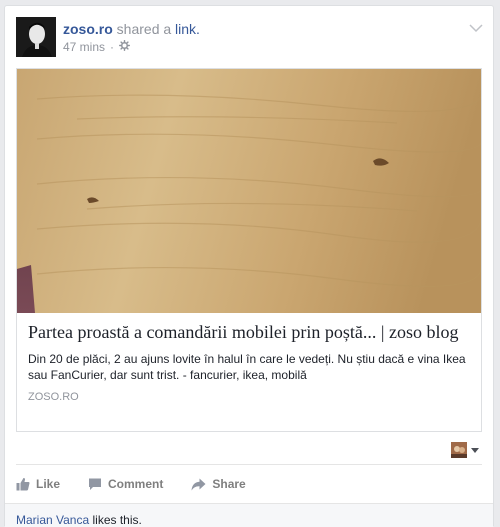  I want to click on caret-down-icon, so click(475, 450).